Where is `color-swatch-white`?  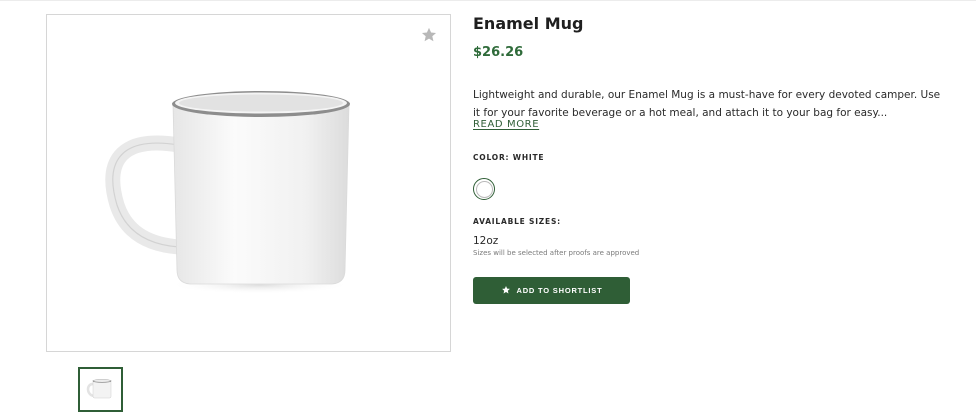 color-swatch-white is located at coordinates (484, 189).